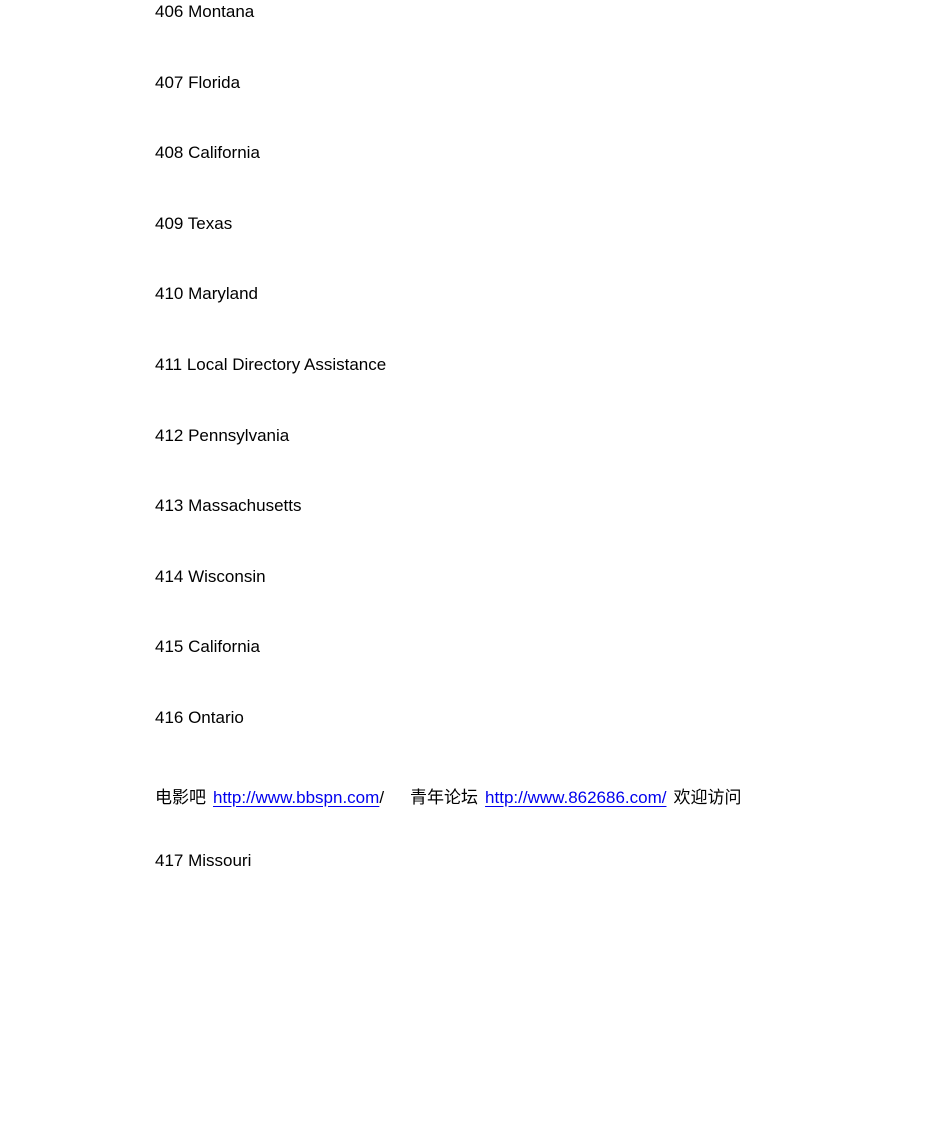 The image size is (945, 1123). I want to click on area-code-entry: 407 Florida, so click(198, 82).